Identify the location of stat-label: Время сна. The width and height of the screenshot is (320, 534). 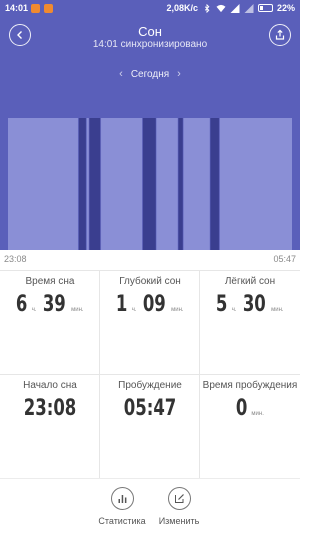
(50, 281).